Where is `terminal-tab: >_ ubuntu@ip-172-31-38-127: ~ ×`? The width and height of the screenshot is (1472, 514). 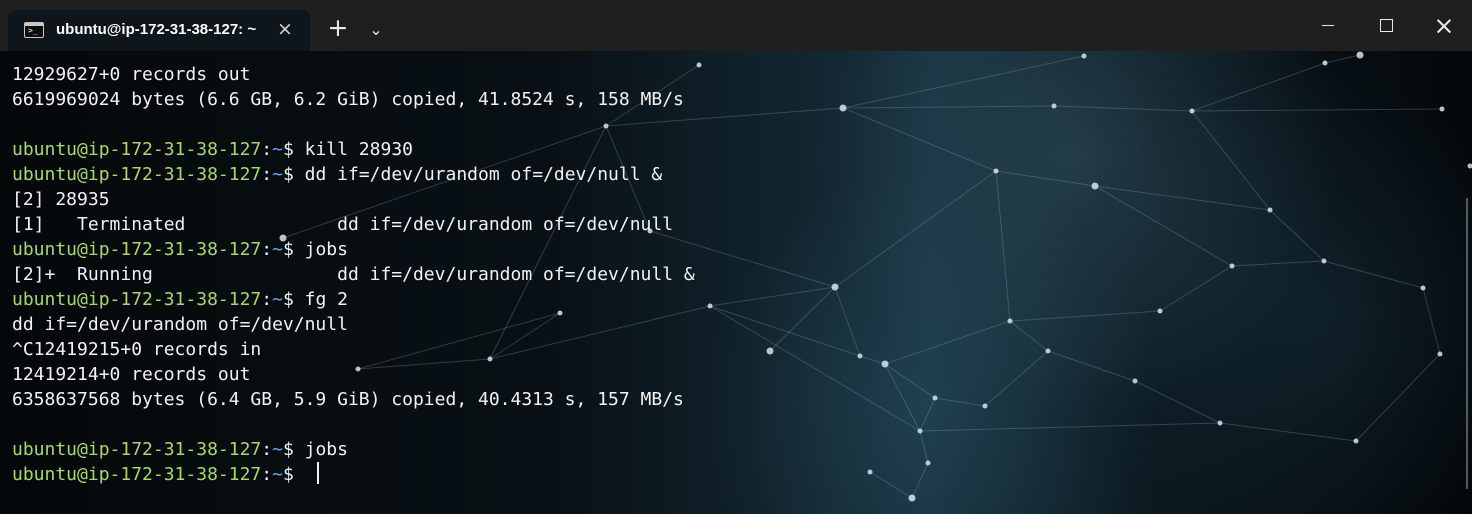 terminal-tab: >_ ubuntu@ip-172-31-38-127: ~ × is located at coordinates (159, 30).